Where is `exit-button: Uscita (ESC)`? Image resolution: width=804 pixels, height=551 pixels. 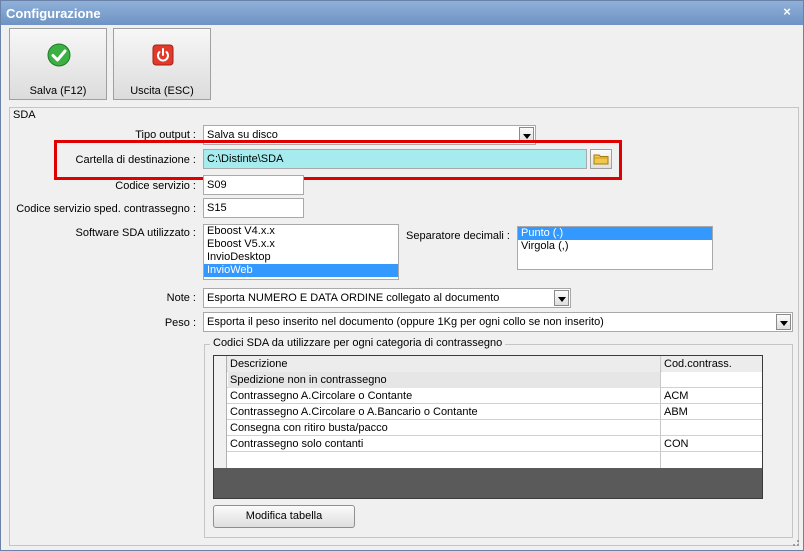
exit-button: Uscita (ESC) is located at coordinates (162, 64).